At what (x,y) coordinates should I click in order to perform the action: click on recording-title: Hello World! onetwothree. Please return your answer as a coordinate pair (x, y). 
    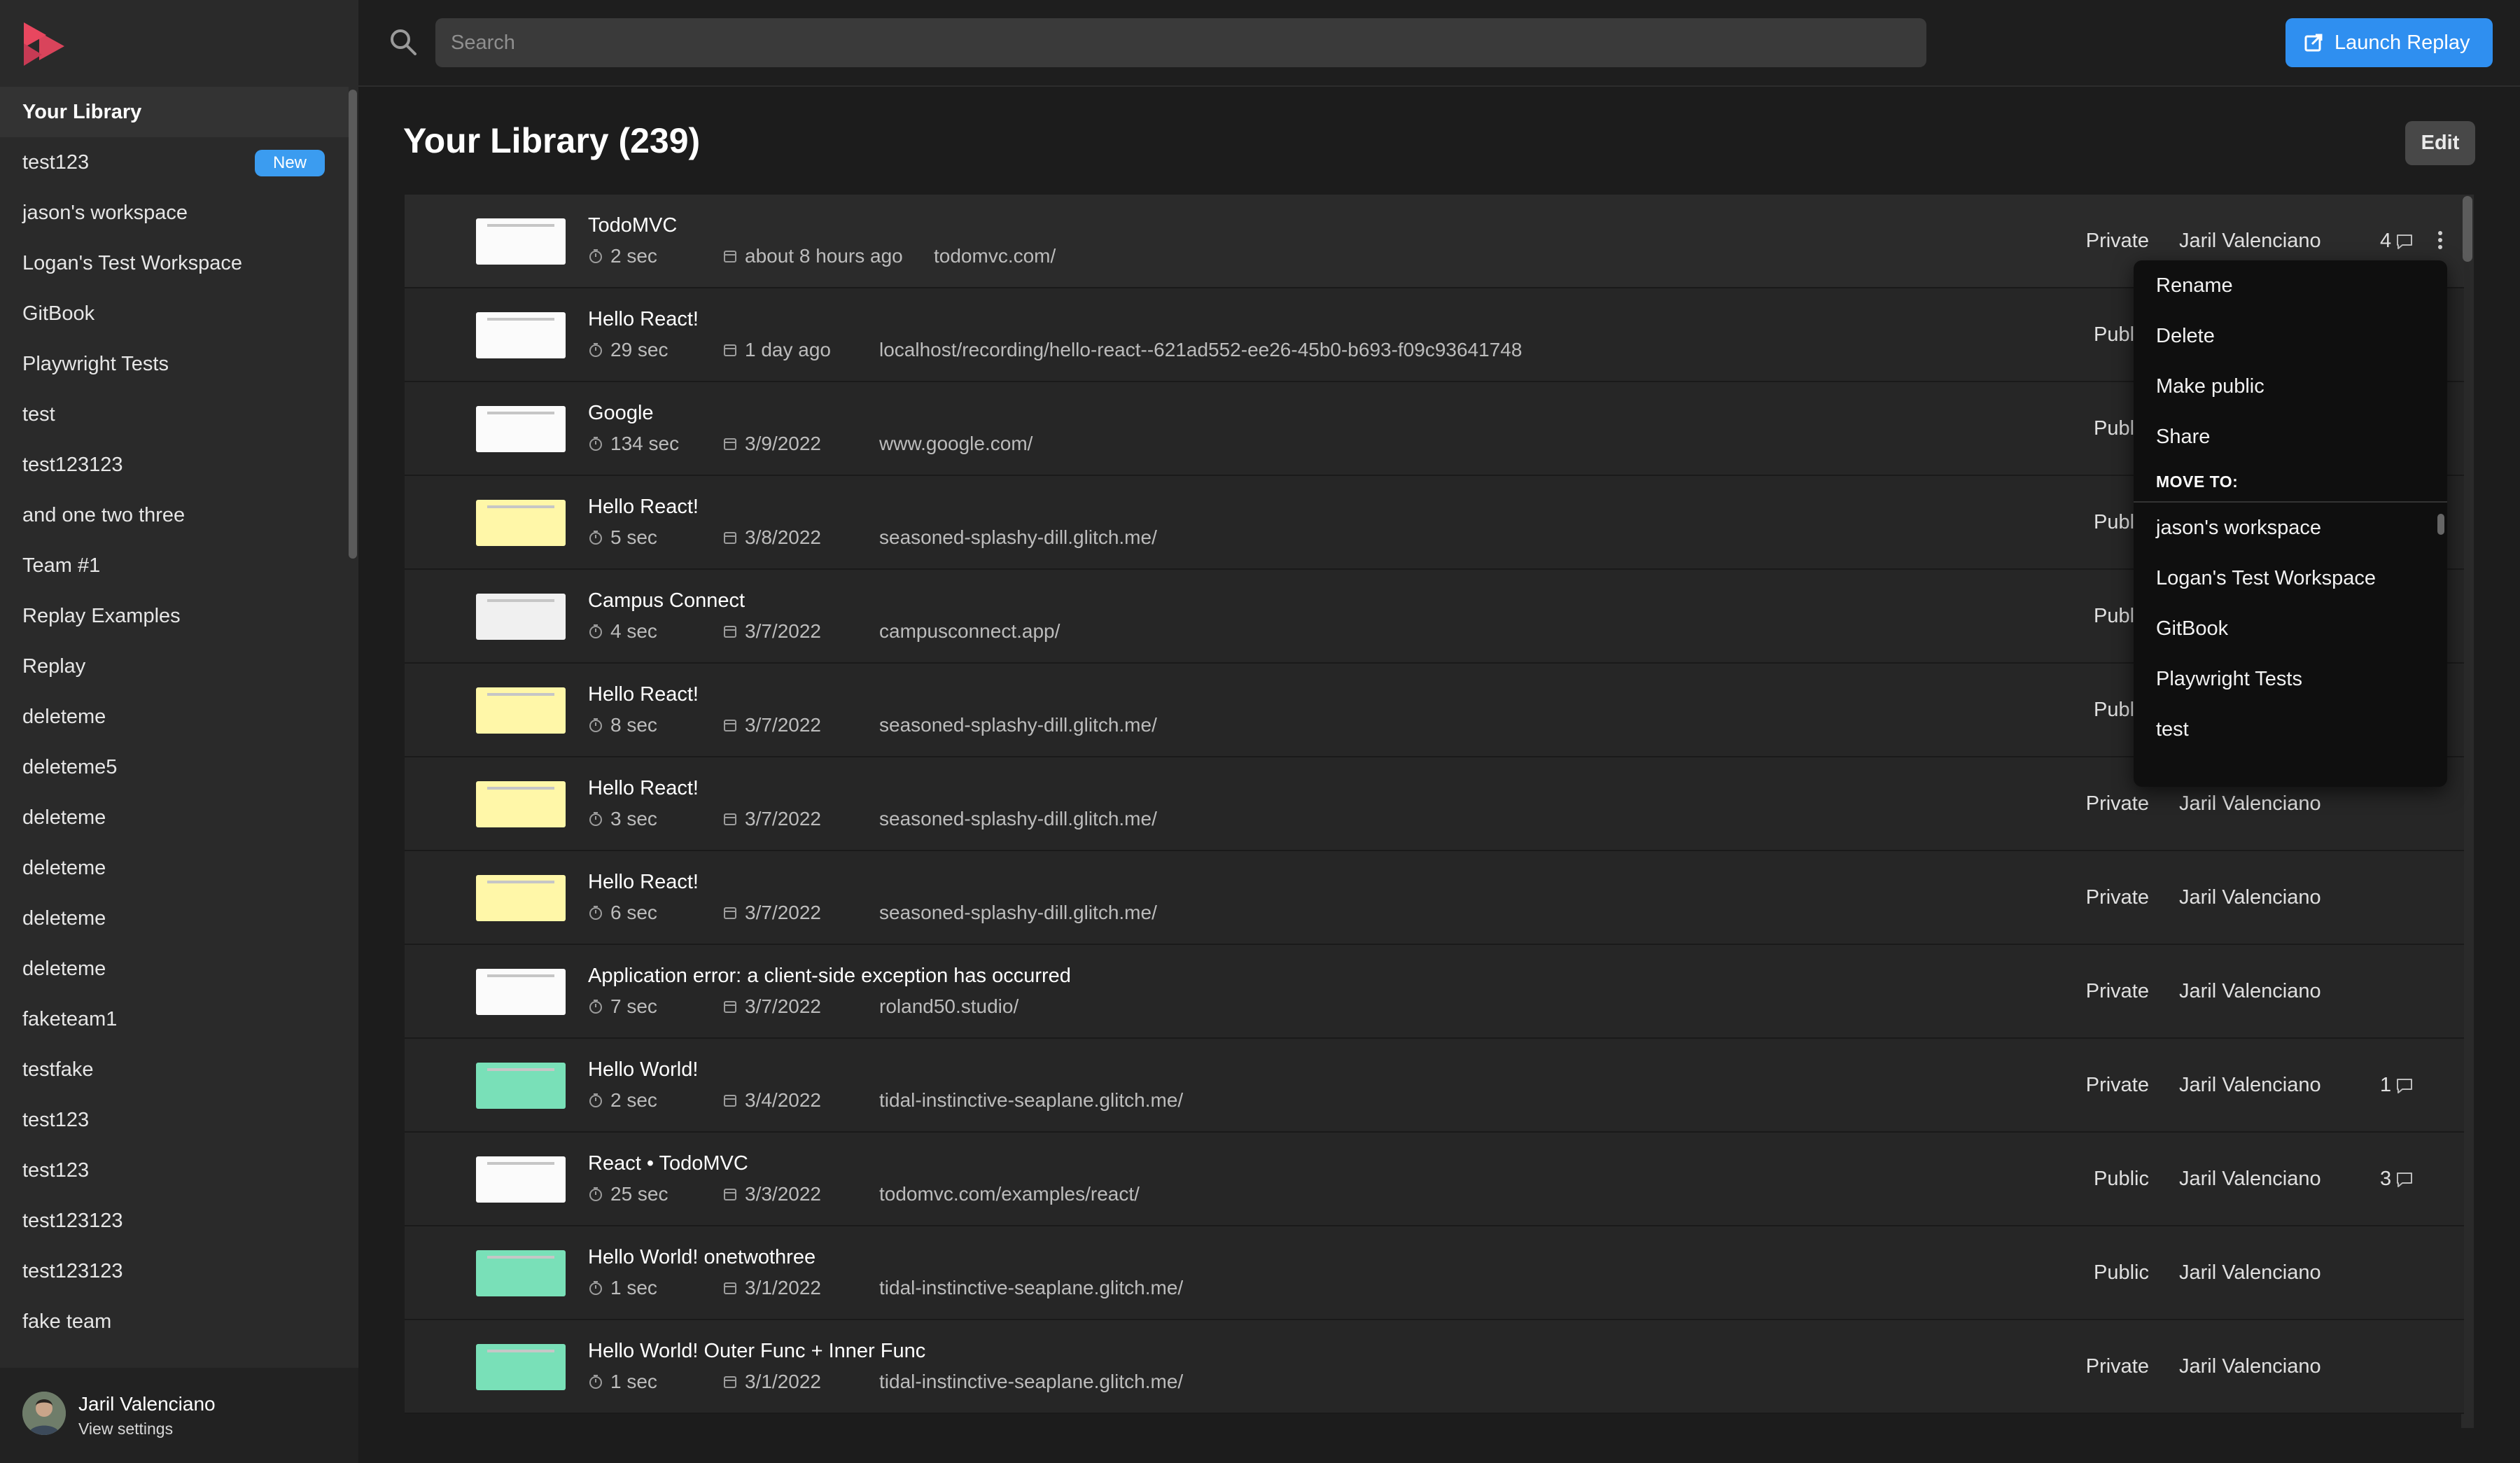
    Looking at the image, I should click on (702, 1257).